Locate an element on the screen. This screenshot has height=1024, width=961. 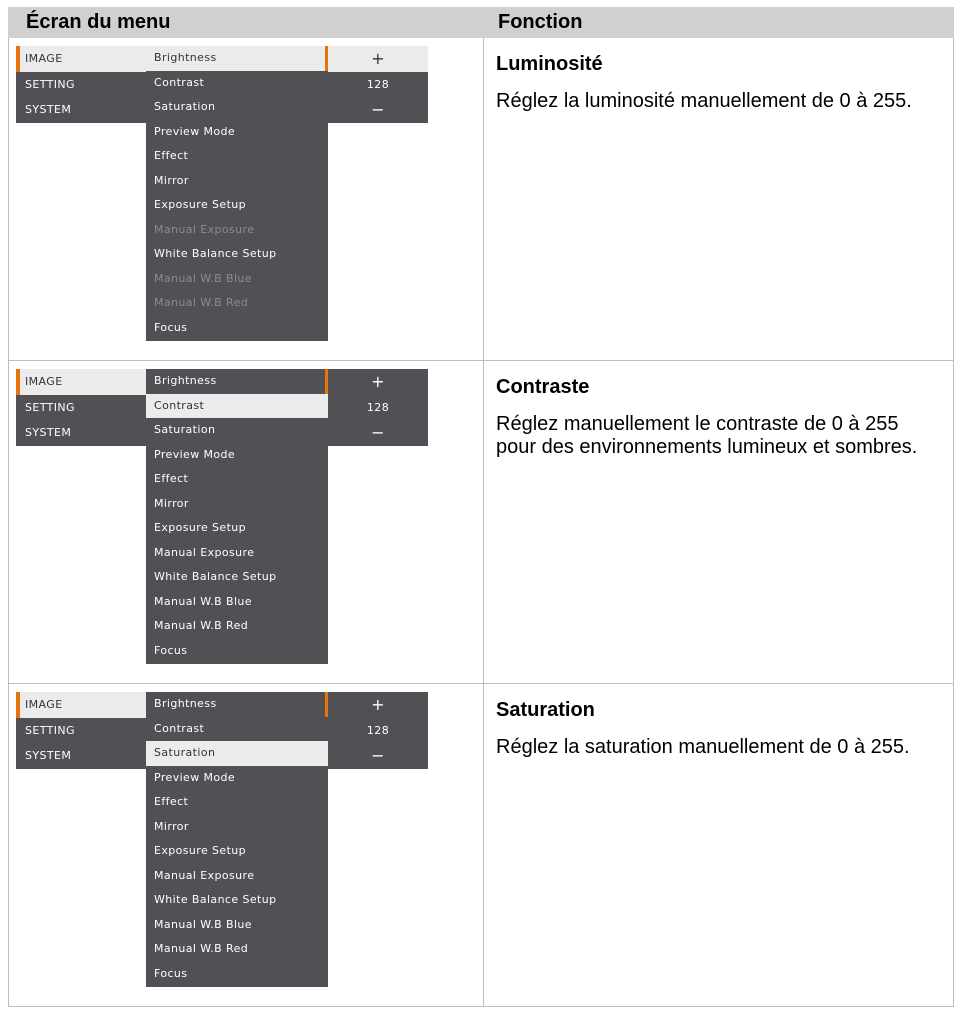
function-title: Saturation is located at coordinates (545, 710).